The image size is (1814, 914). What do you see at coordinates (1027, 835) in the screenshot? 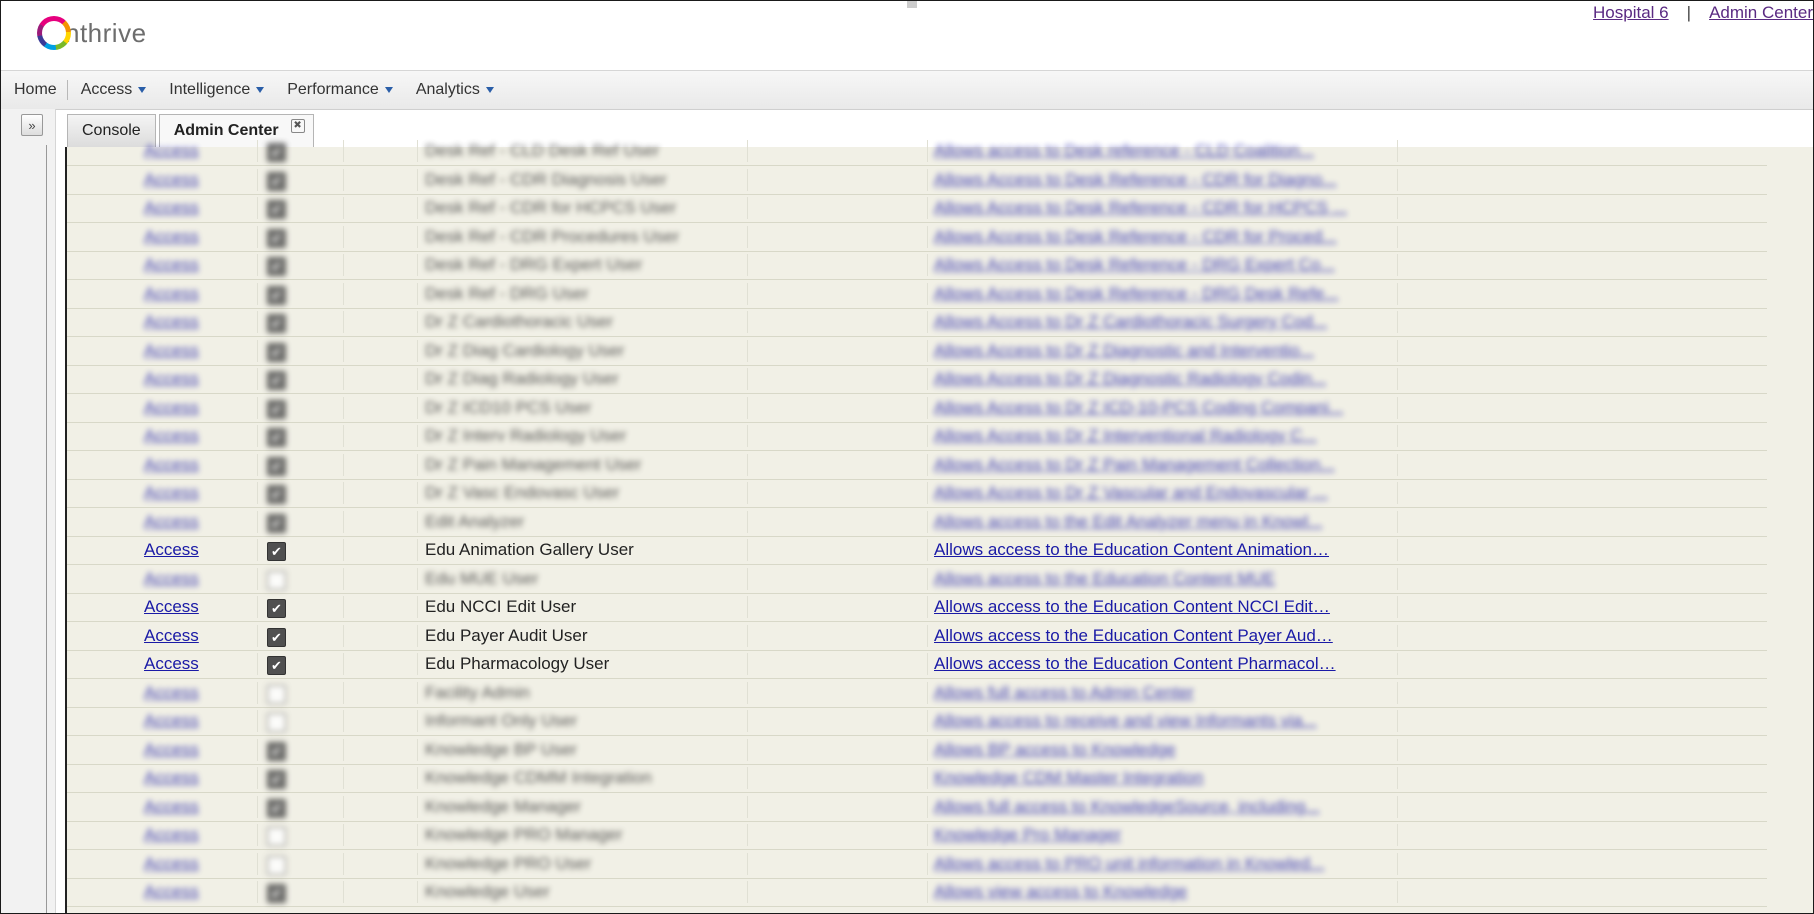
I see `role-description-link: Knowledge Pro Manager` at bounding box center [1027, 835].